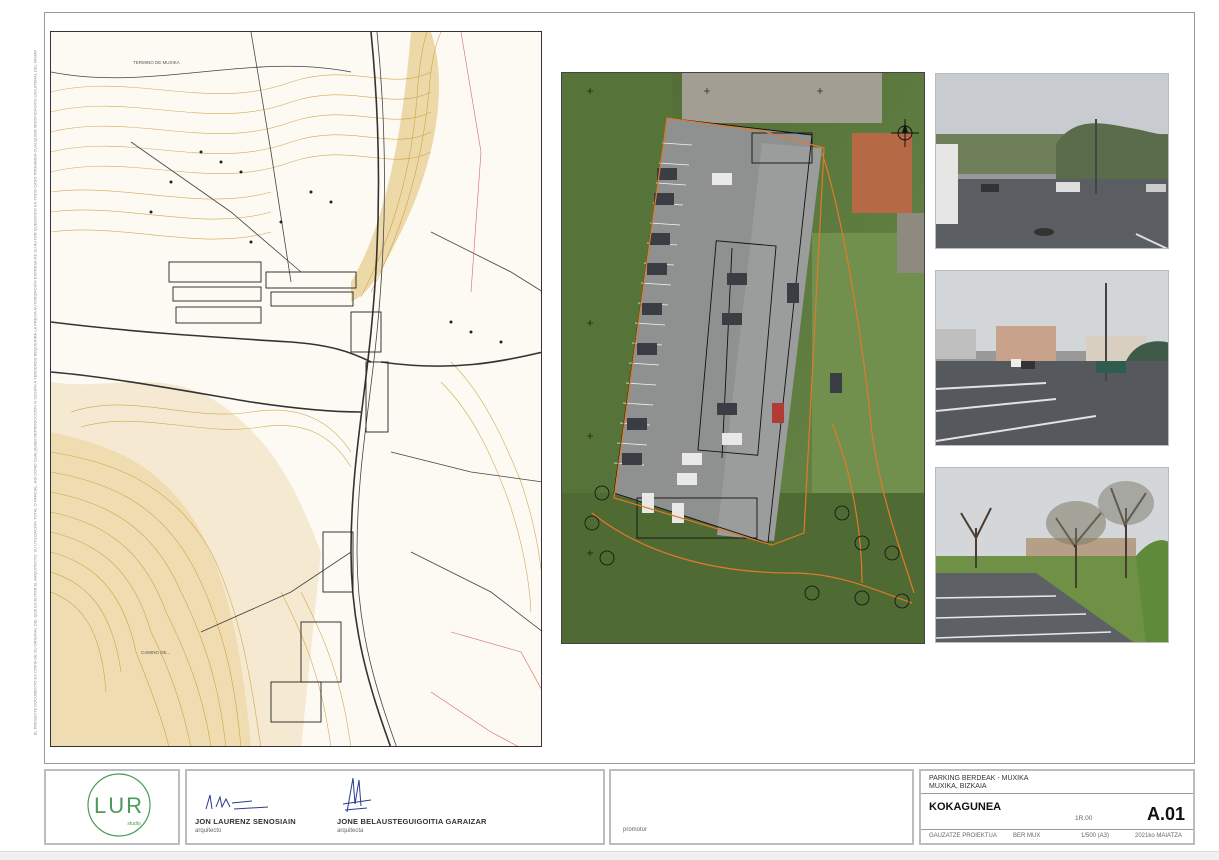 The height and width of the screenshot is (860, 1219). What do you see at coordinates (208, 831) in the screenshot?
I see `architect-1-role: arquitecto` at bounding box center [208, 831].